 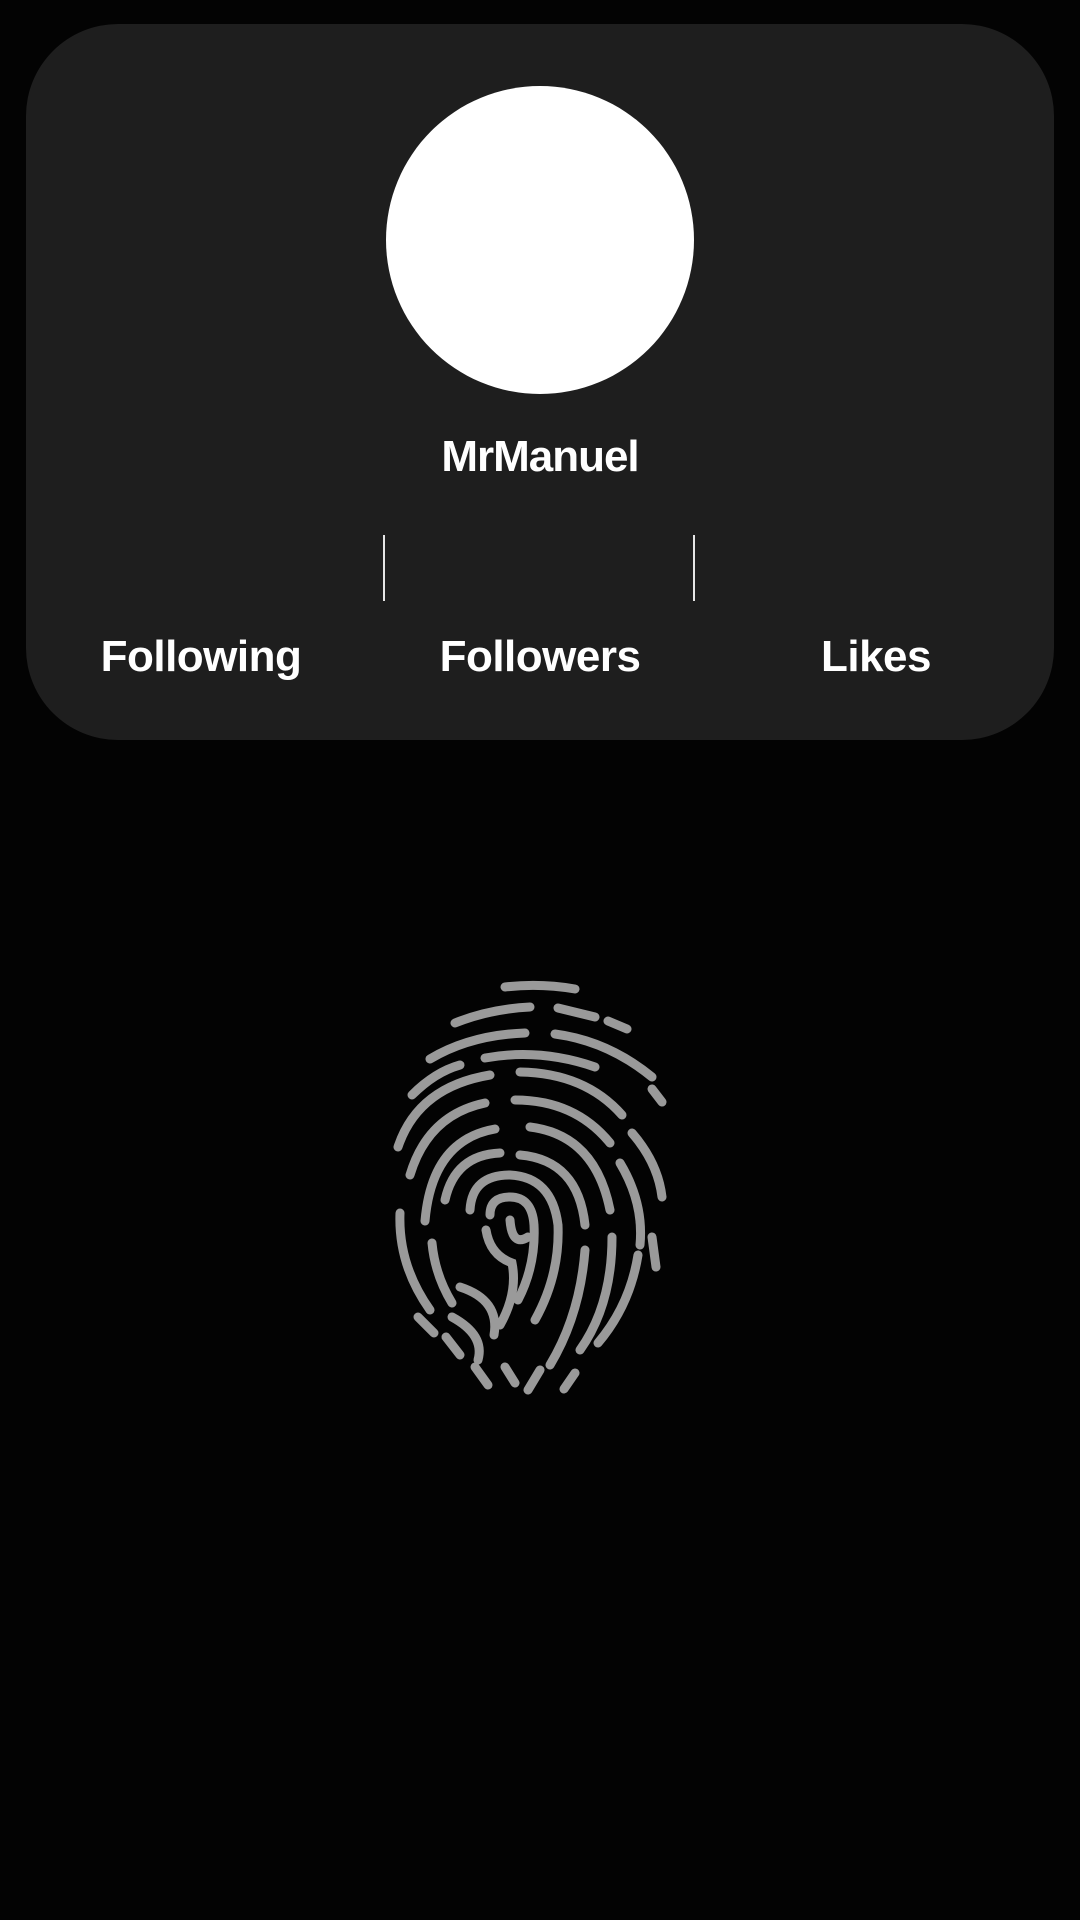 I want to click on followers-stat: Followers, so click(x=540, y=657).